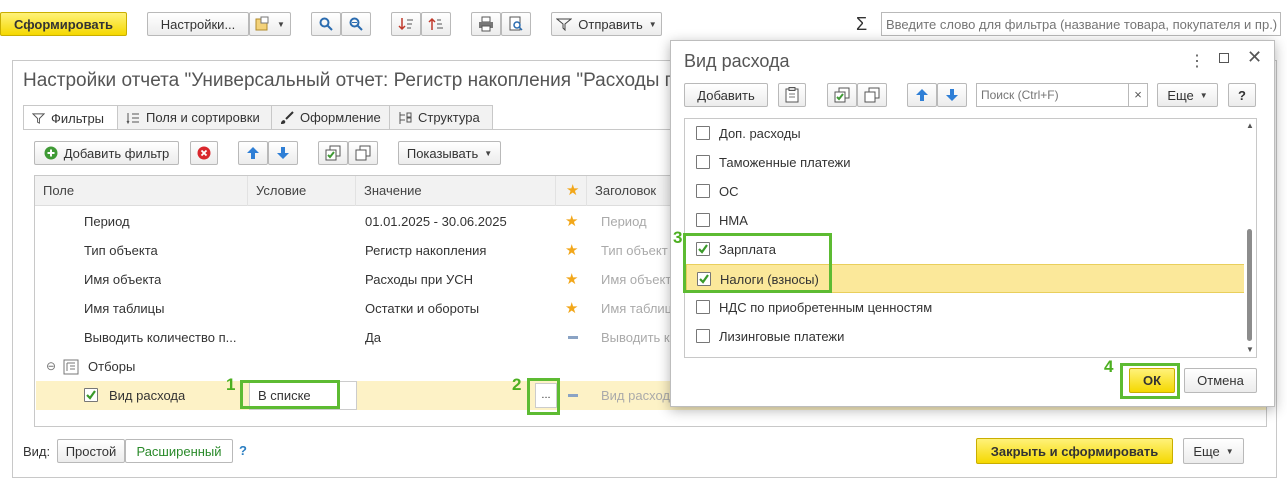  I want to click on find-button, so click(326, 24).